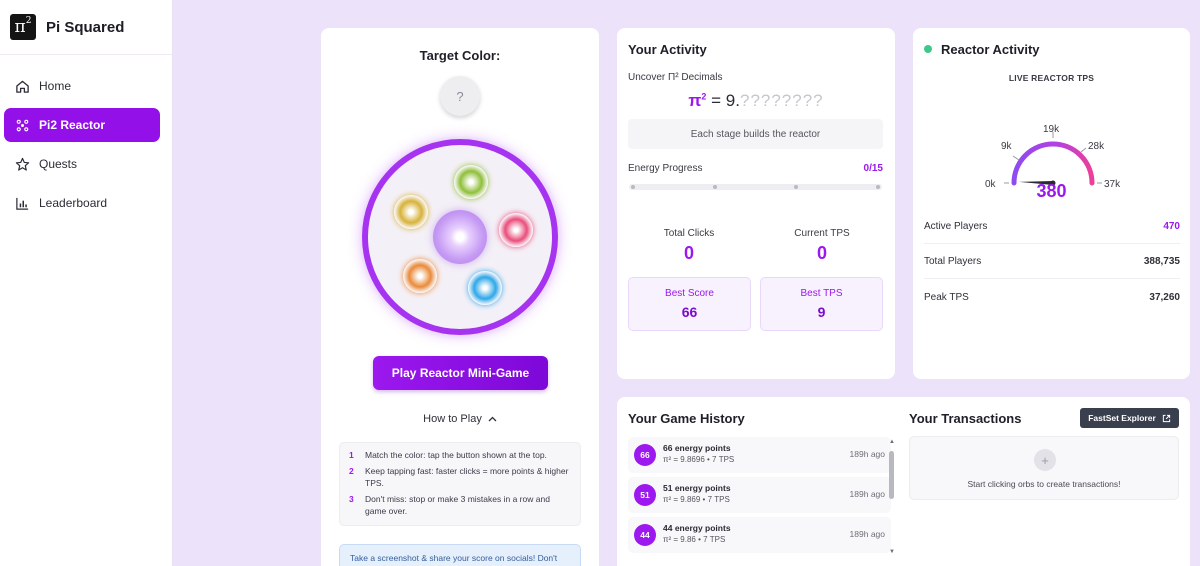  Describe the element at coordinates (22, 86) in the screenshot. I see `home-icon` at that location.